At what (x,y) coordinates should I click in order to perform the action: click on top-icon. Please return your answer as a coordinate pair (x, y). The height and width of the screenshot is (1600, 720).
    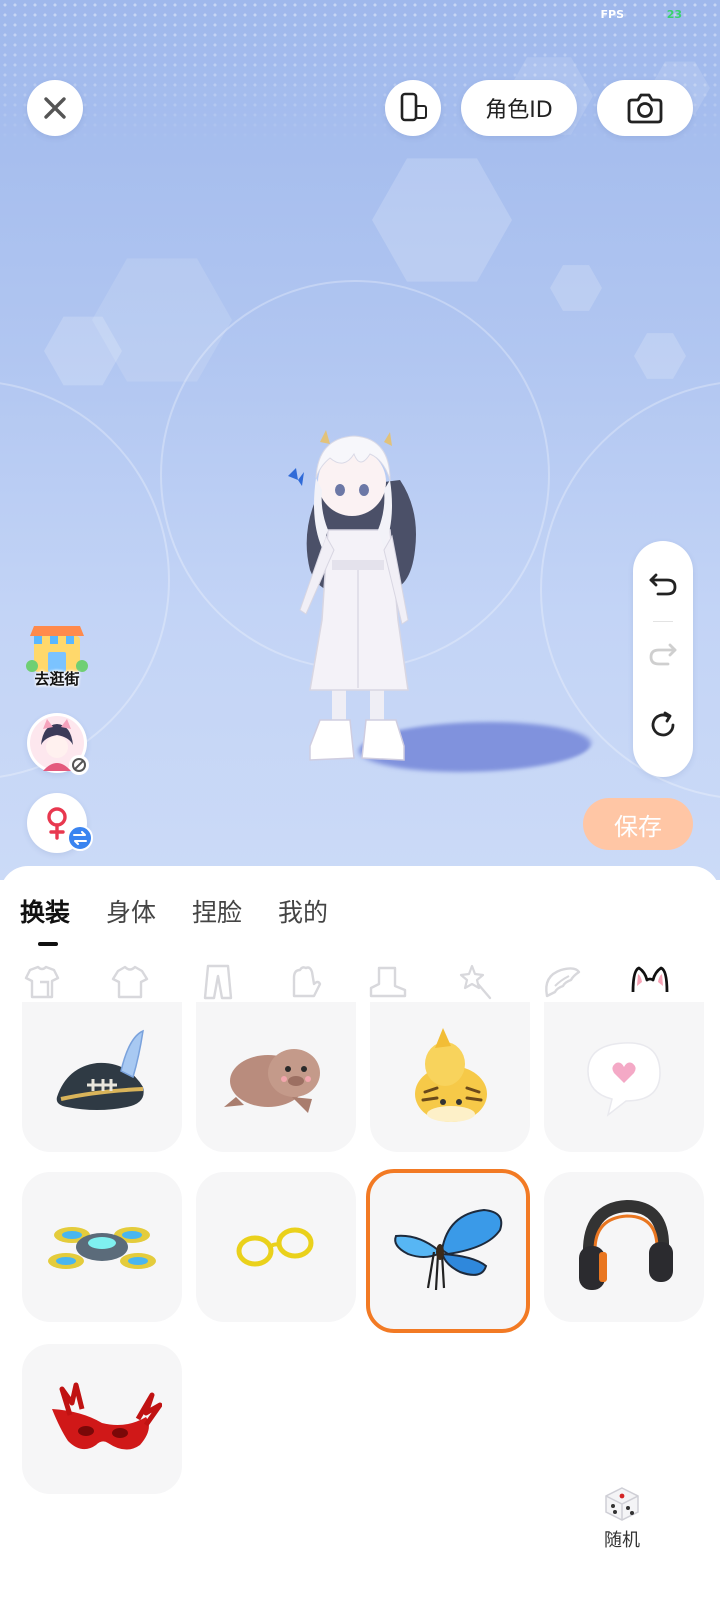
    Looking at the image, I should click on (130, 982).